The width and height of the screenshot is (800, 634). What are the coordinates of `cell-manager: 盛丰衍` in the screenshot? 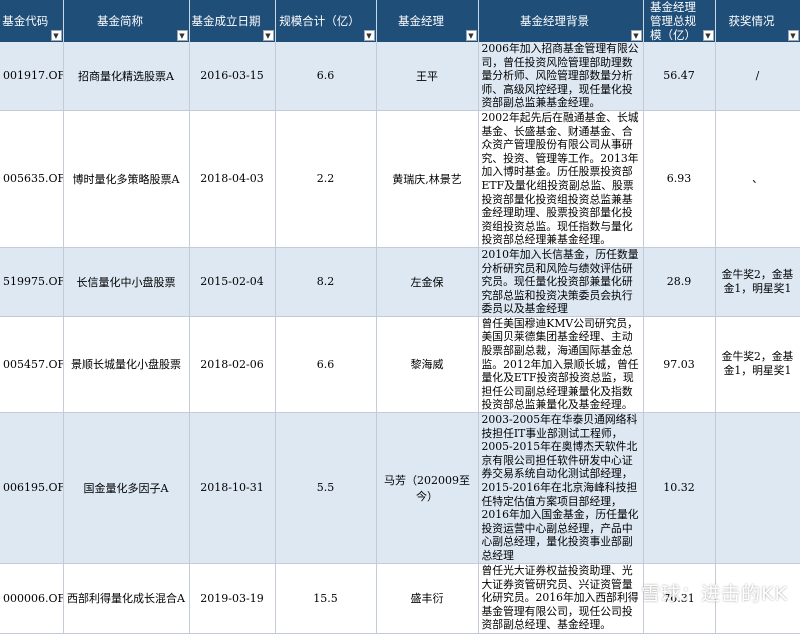 It's located at (427, 598).